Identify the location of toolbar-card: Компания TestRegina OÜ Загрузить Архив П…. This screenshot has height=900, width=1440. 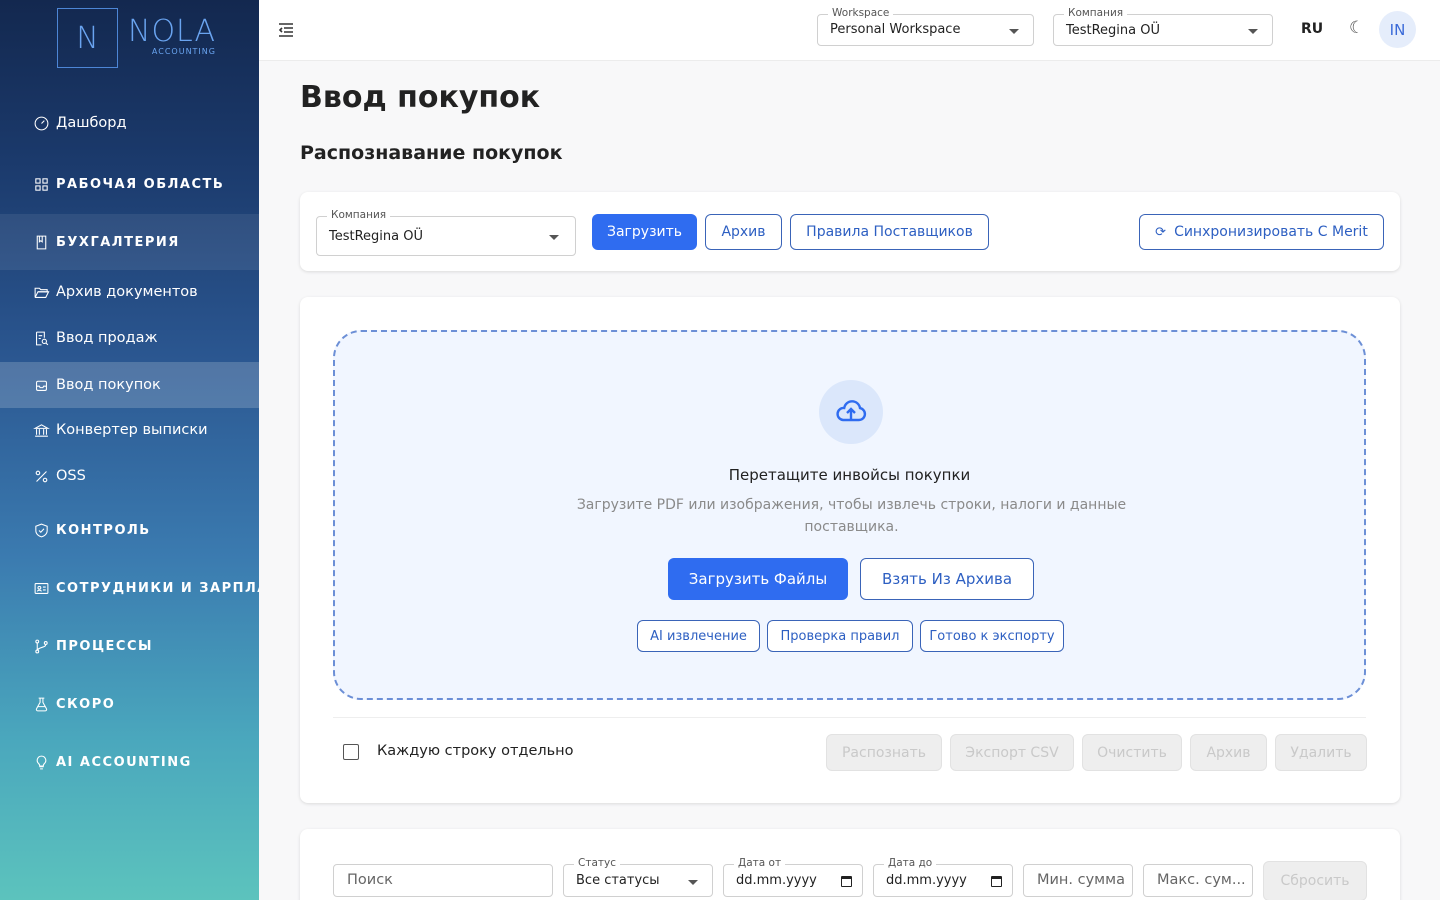
(850, 231).